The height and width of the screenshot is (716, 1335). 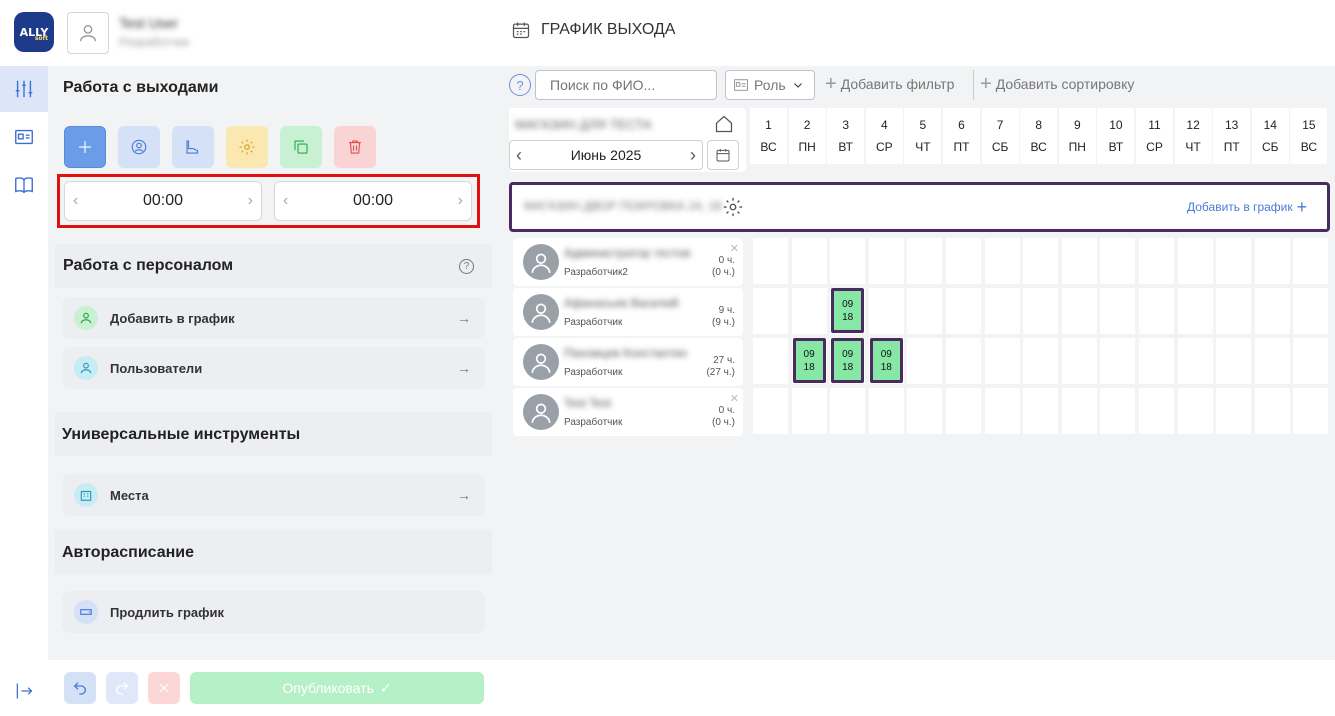 What do you see at coordinates (24, 185) in the screenshot?
I see `rail-book` at bounding box center [24, 185].